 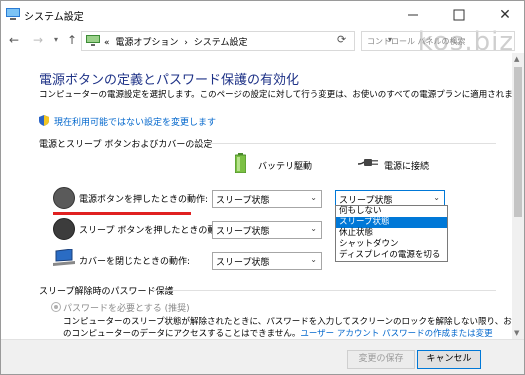 I want to click on power-button-battery-select: スリープ状態 ⌄, so click(x=267, y=199).